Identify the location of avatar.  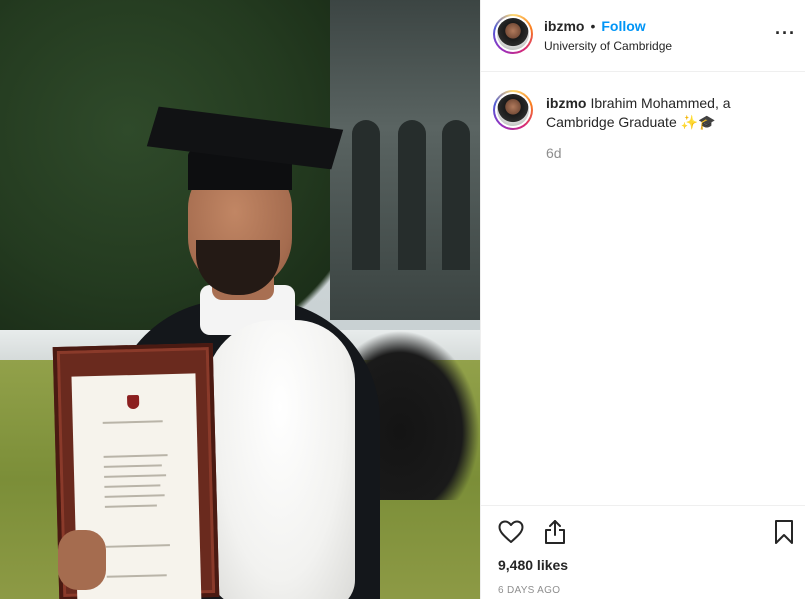
(513, 34).